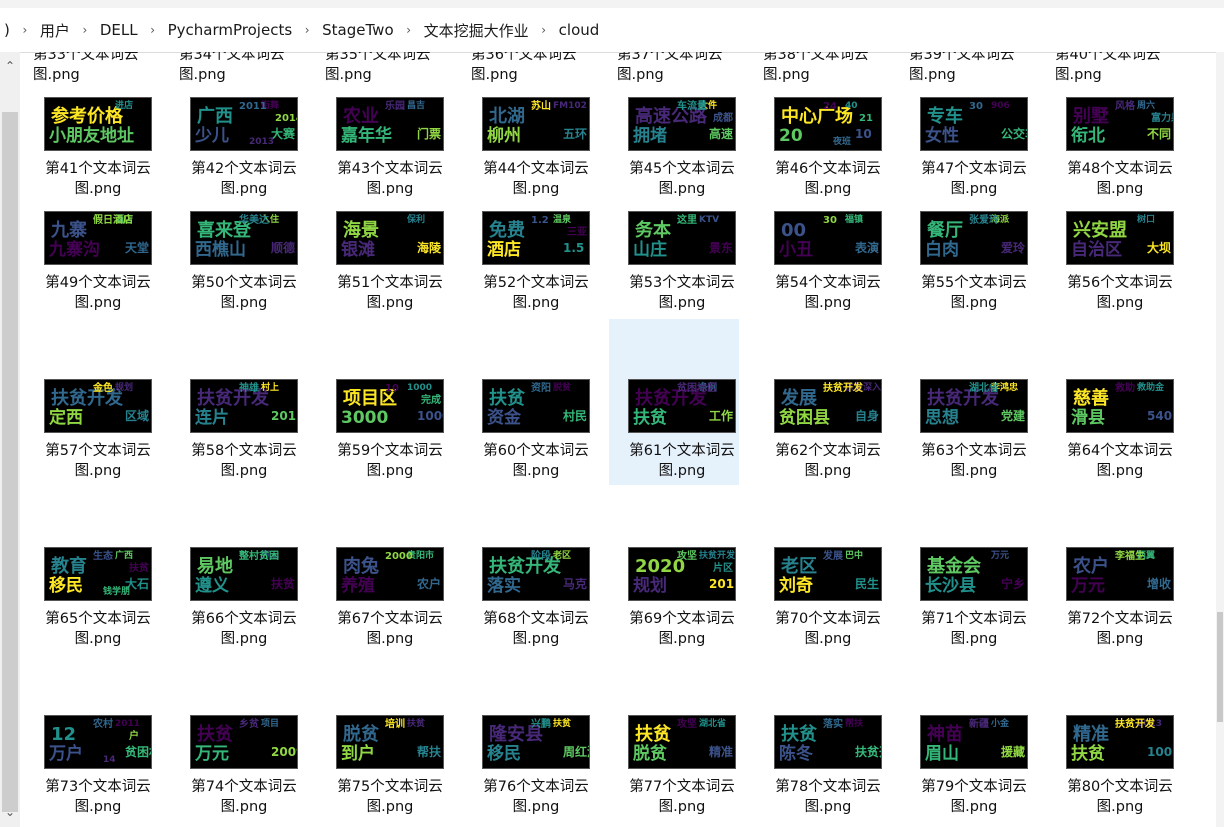 This screenshot has height=827, width=1224. What do you see at coordinates (836, 68) in the screenshot?
I see `file-label-partial: 第38个文本词云 图.png` at bounding box center [836, 68].